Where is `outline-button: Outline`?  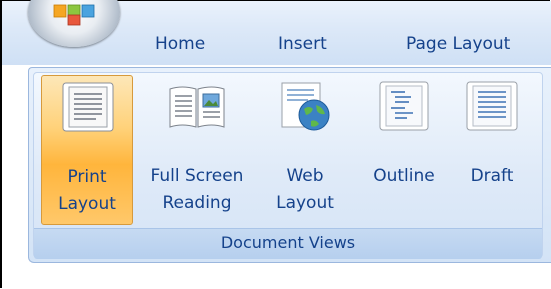
outline-button: Outline is located at coordinates (404, 149).